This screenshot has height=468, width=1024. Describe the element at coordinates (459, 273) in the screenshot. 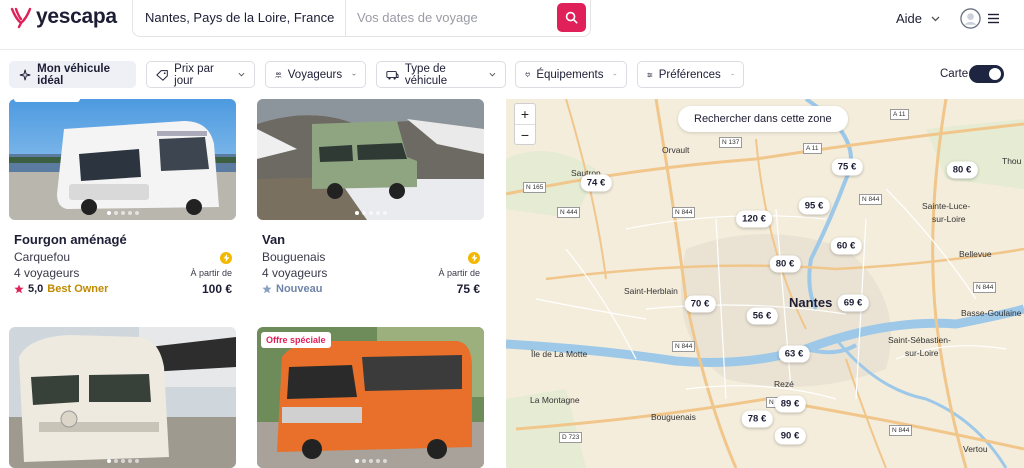

I see `price-from-label: À partir de` at that location.